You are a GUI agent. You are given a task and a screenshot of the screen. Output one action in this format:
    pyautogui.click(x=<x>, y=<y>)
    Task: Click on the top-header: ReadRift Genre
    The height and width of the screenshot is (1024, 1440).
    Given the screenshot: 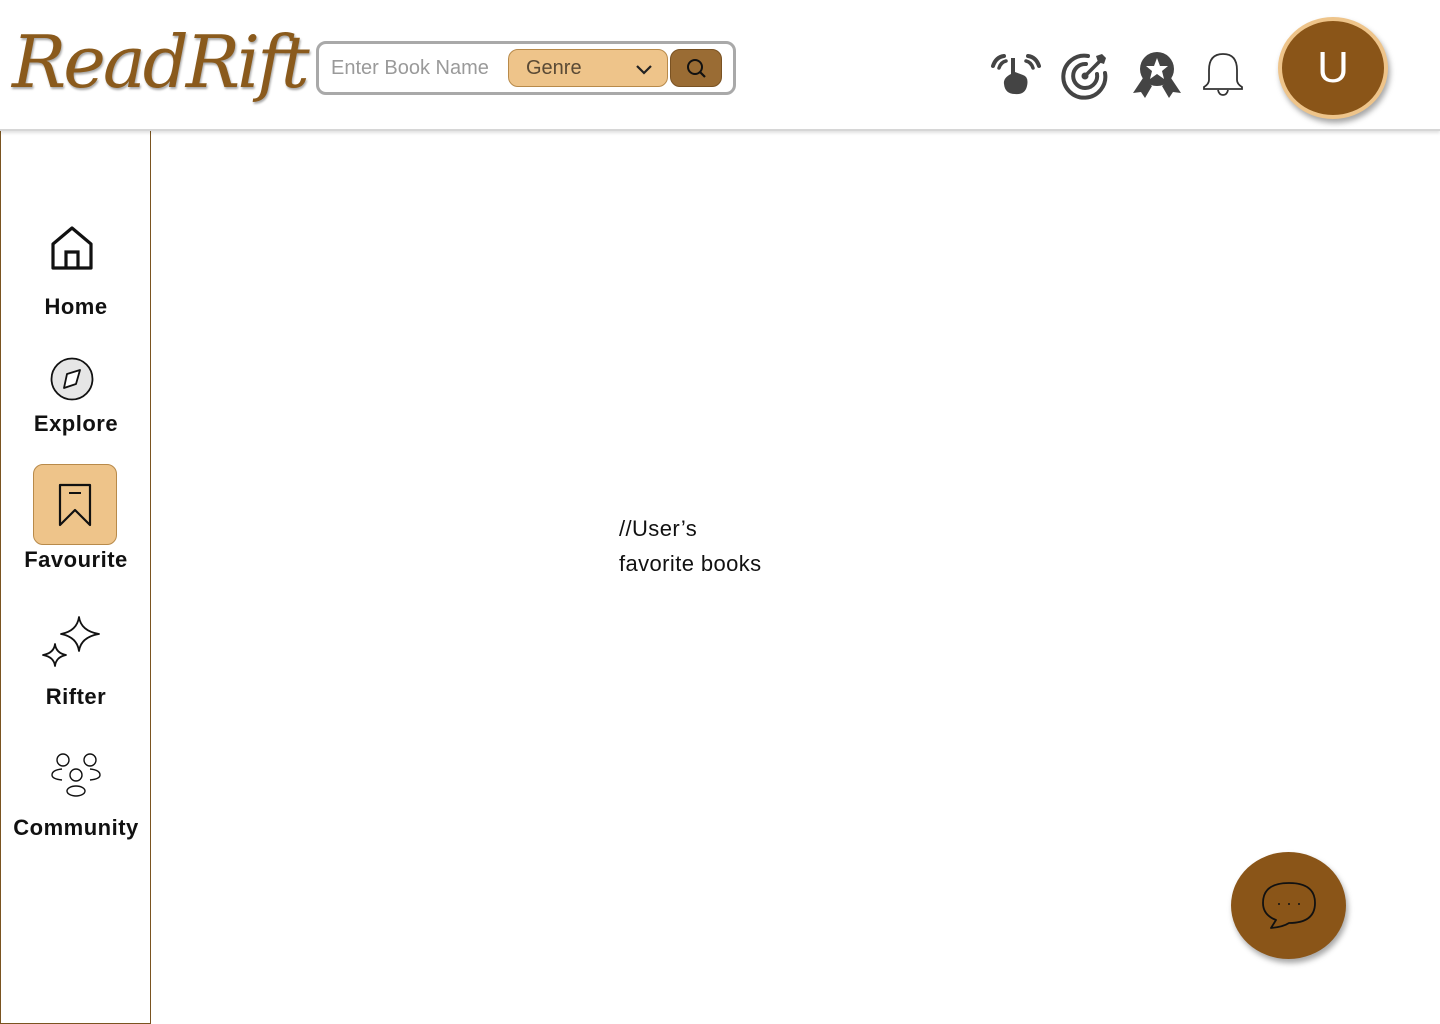 What is the action you would take?
    pyautogui.click(x=720, y=65)
    